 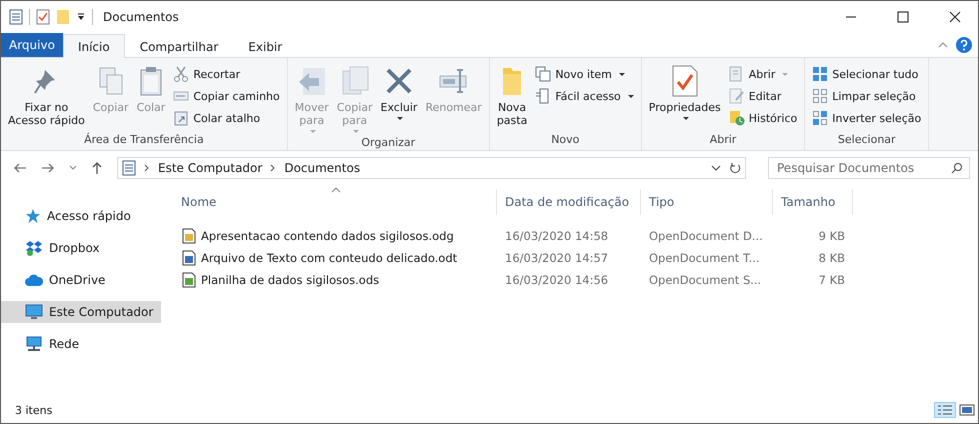 I want to click on group-label: Novo, so click(x=565, y=140).